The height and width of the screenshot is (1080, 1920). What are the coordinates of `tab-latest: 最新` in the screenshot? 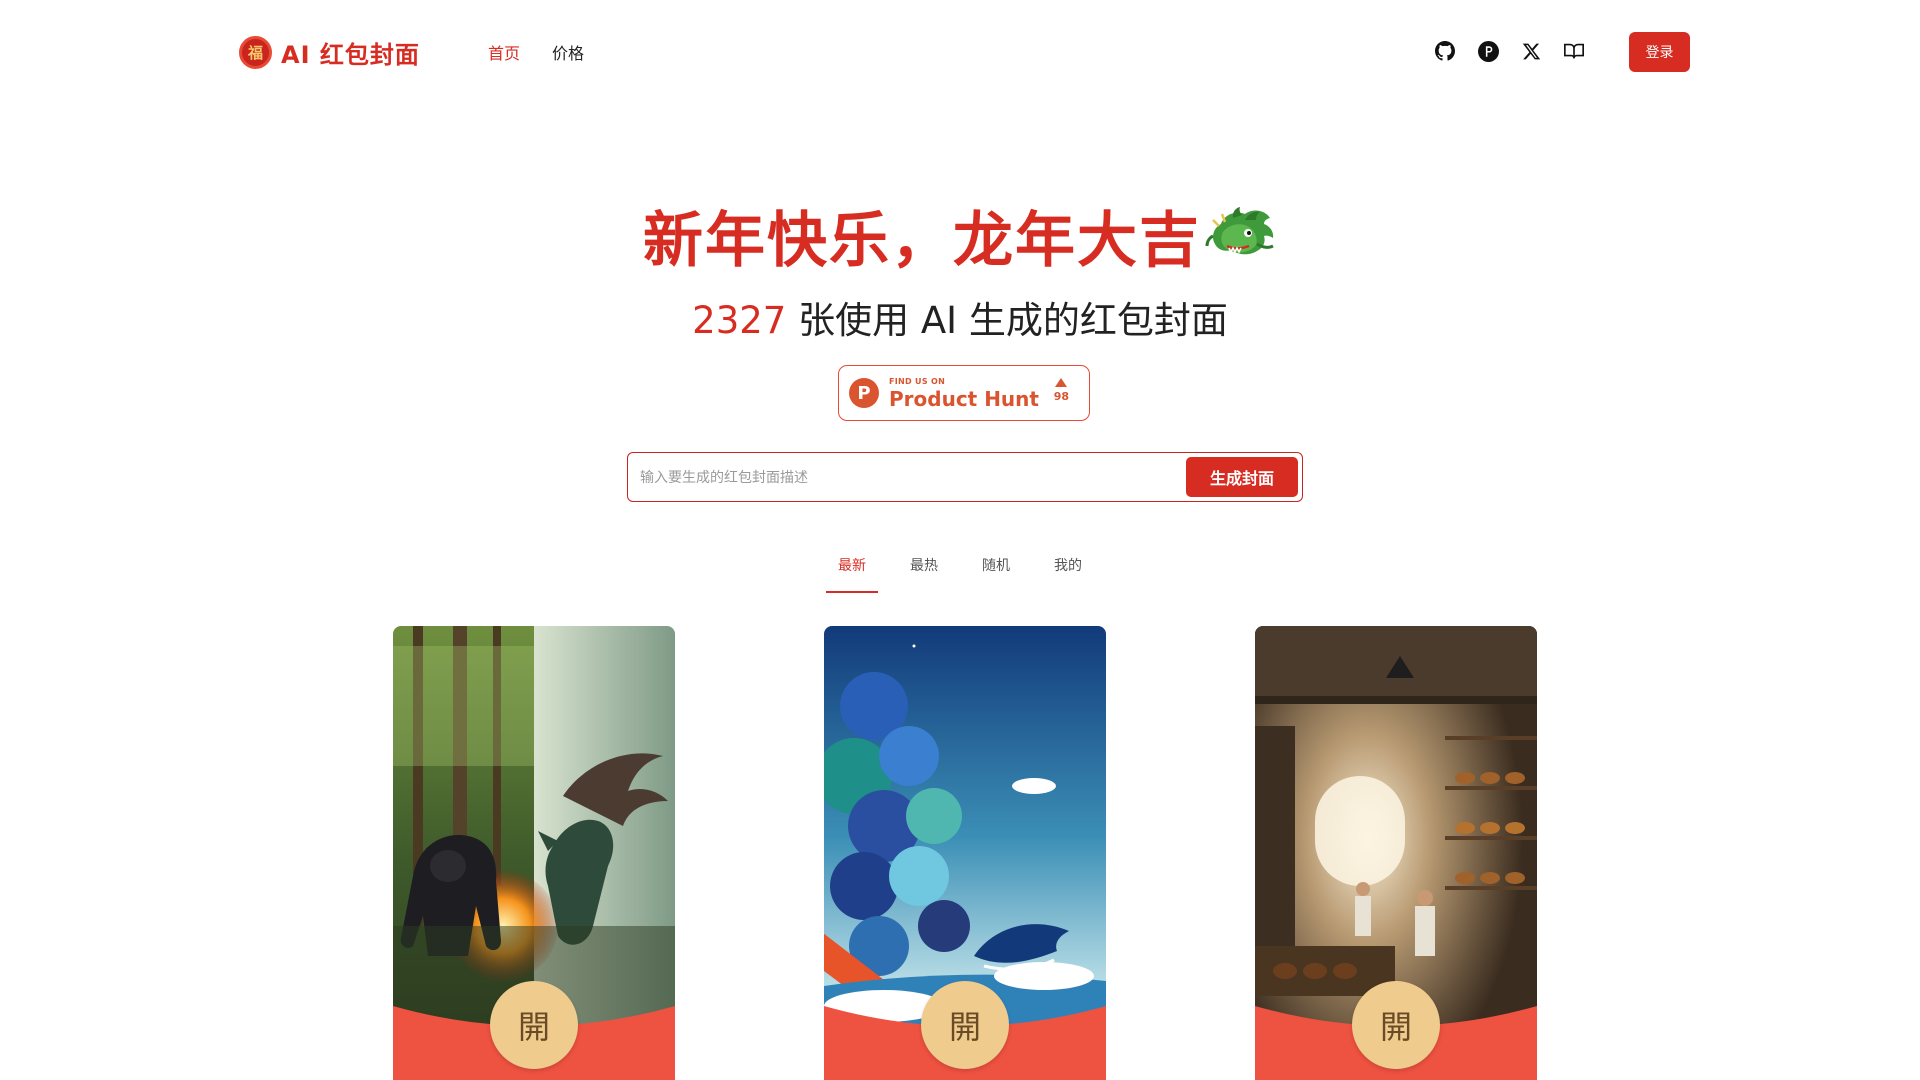 It's located at (852, 574).